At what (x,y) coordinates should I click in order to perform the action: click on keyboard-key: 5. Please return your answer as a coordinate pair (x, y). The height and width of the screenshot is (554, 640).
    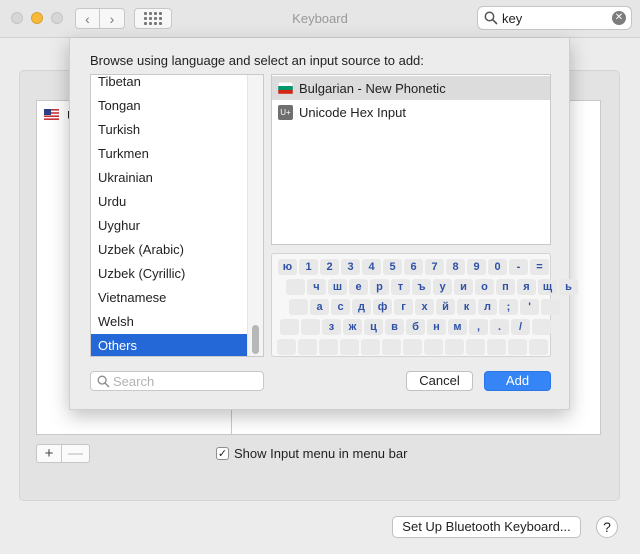
    Looking at the image, I should click on (392, 267).